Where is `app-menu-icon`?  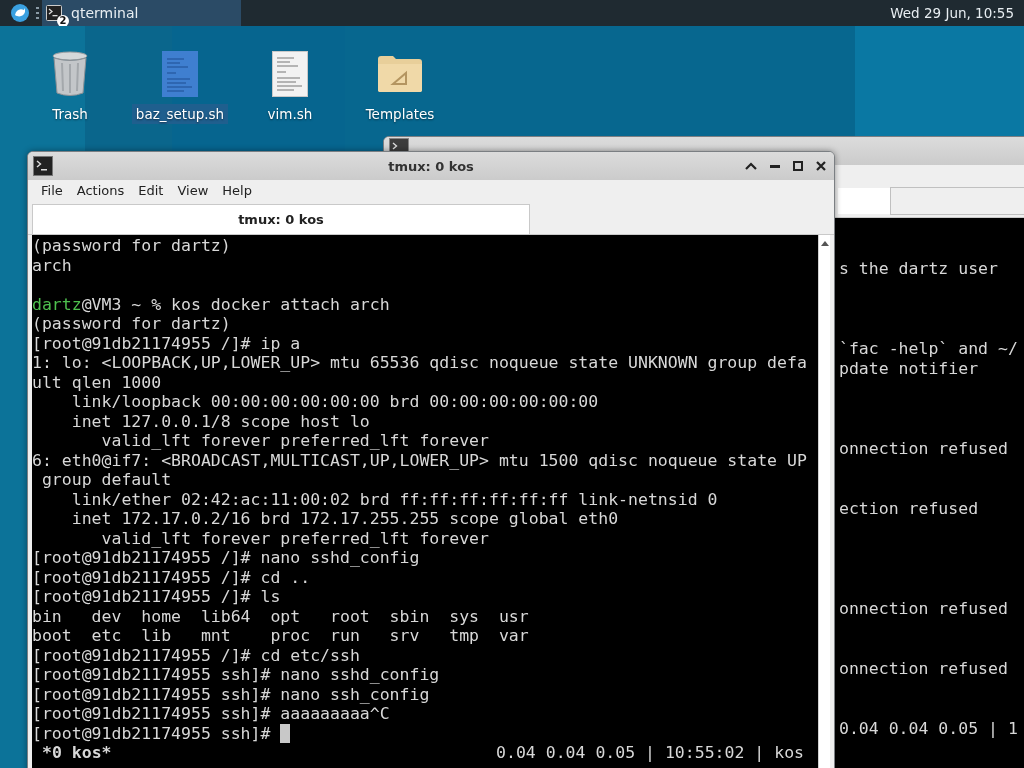 app-menu-icon is located at coordinates (20, 13).